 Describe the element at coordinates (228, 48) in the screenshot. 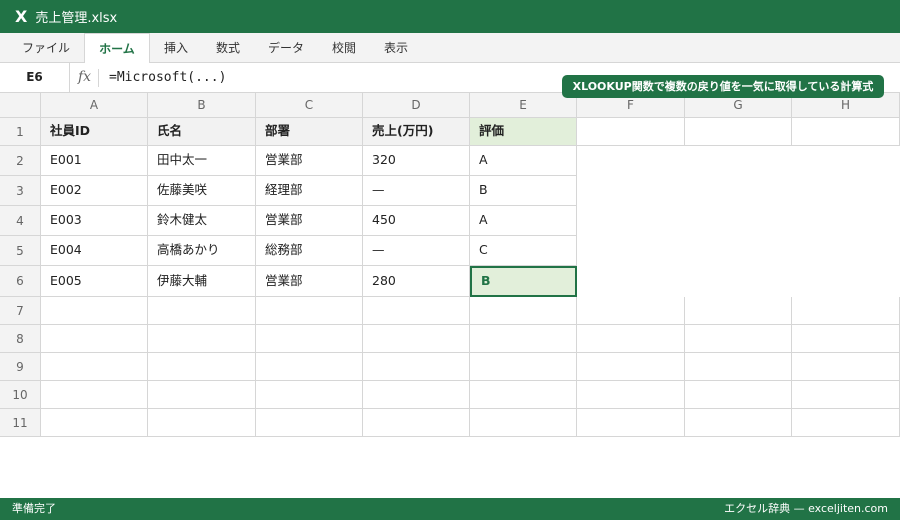

I see `tab-formulas: 数式` at that location.